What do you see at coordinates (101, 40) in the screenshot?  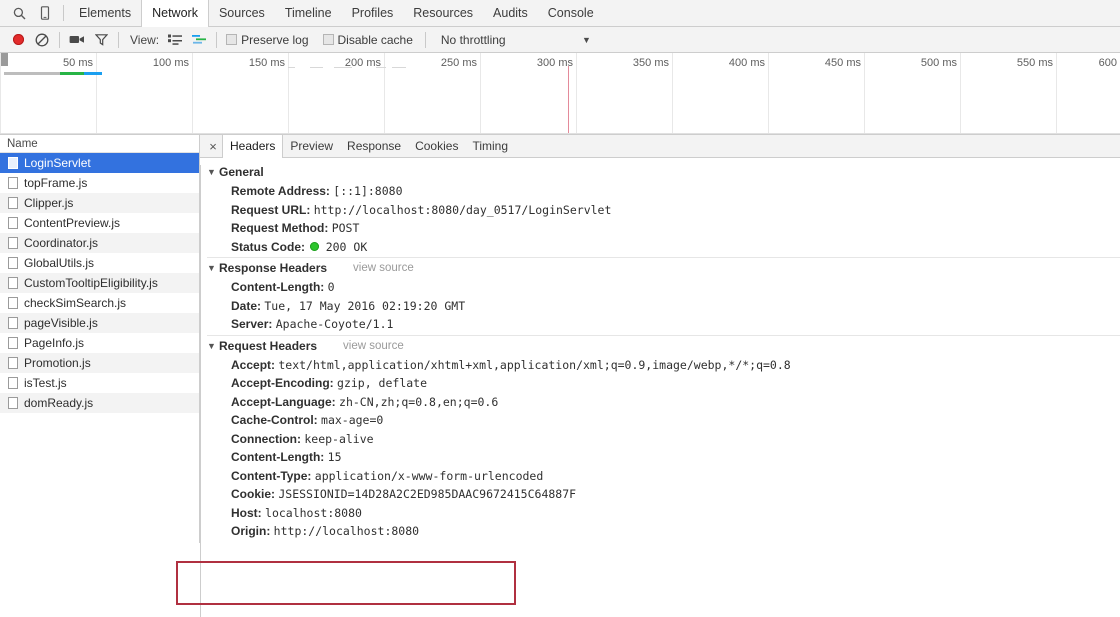 I see `filter-icon` at bounding box center [101, 40].